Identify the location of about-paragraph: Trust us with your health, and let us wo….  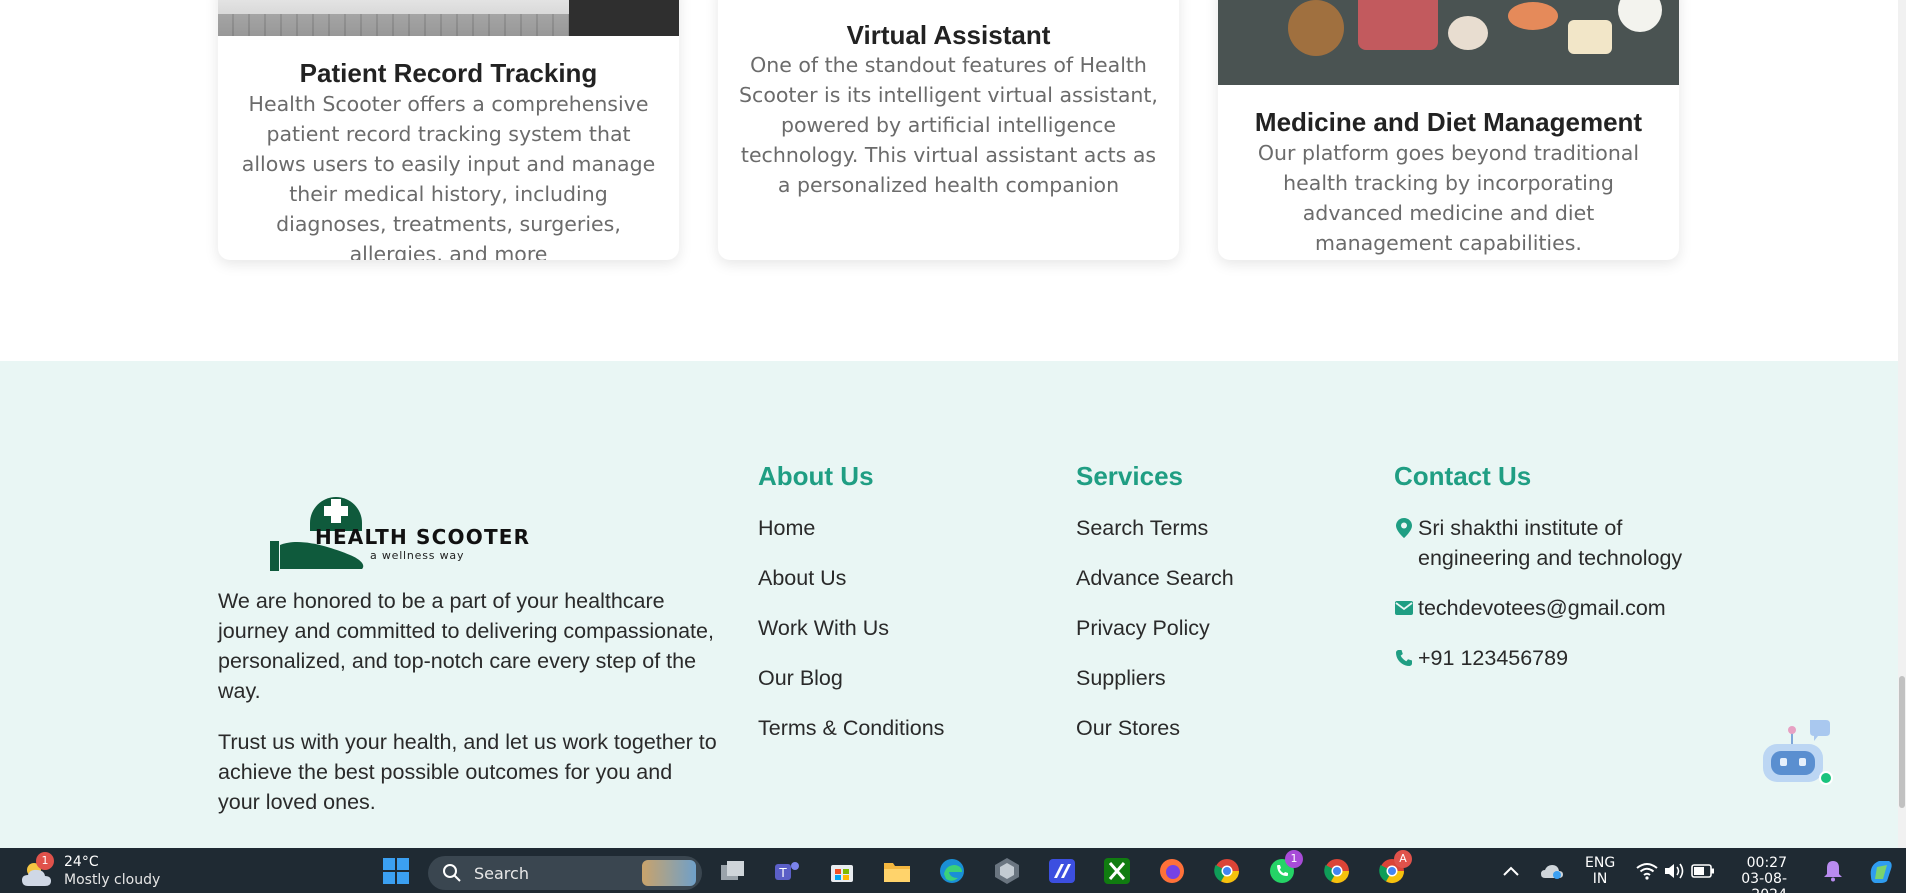
(467, 772).